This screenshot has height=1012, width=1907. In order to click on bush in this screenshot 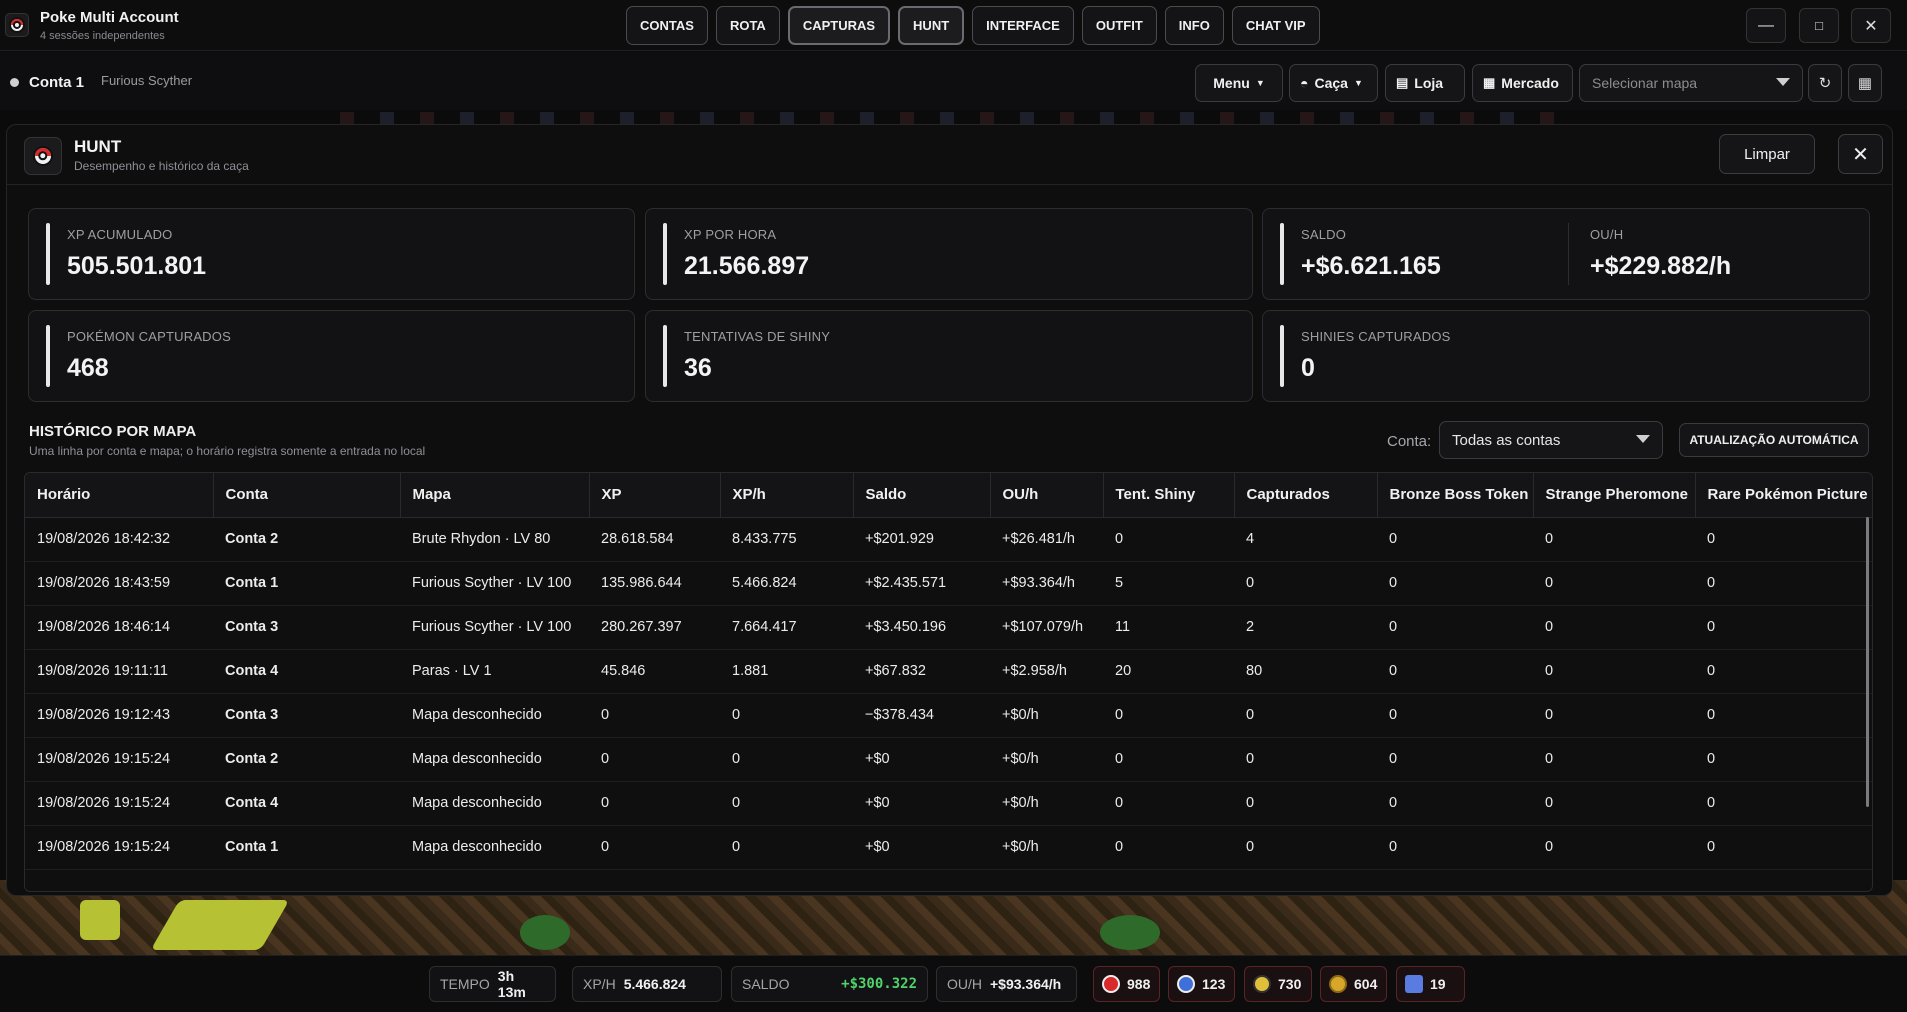, I will do `click(545, 932)`.